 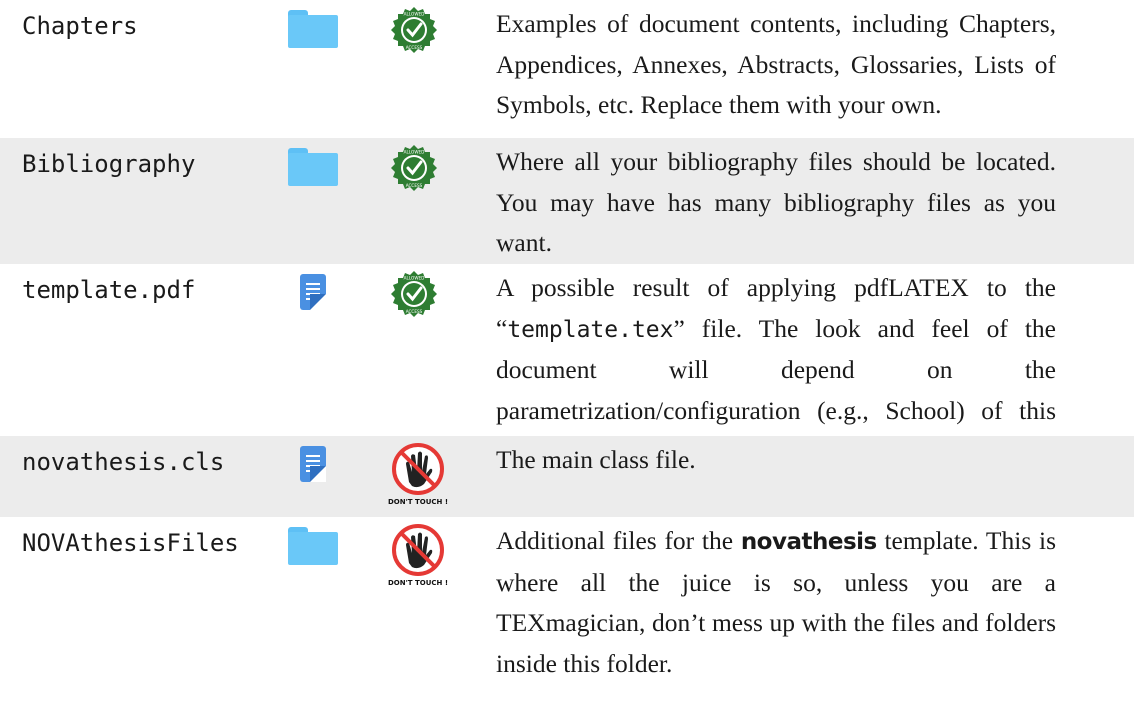 I want to click on file-name: novathesis.cls, so click(x=123, y=462).